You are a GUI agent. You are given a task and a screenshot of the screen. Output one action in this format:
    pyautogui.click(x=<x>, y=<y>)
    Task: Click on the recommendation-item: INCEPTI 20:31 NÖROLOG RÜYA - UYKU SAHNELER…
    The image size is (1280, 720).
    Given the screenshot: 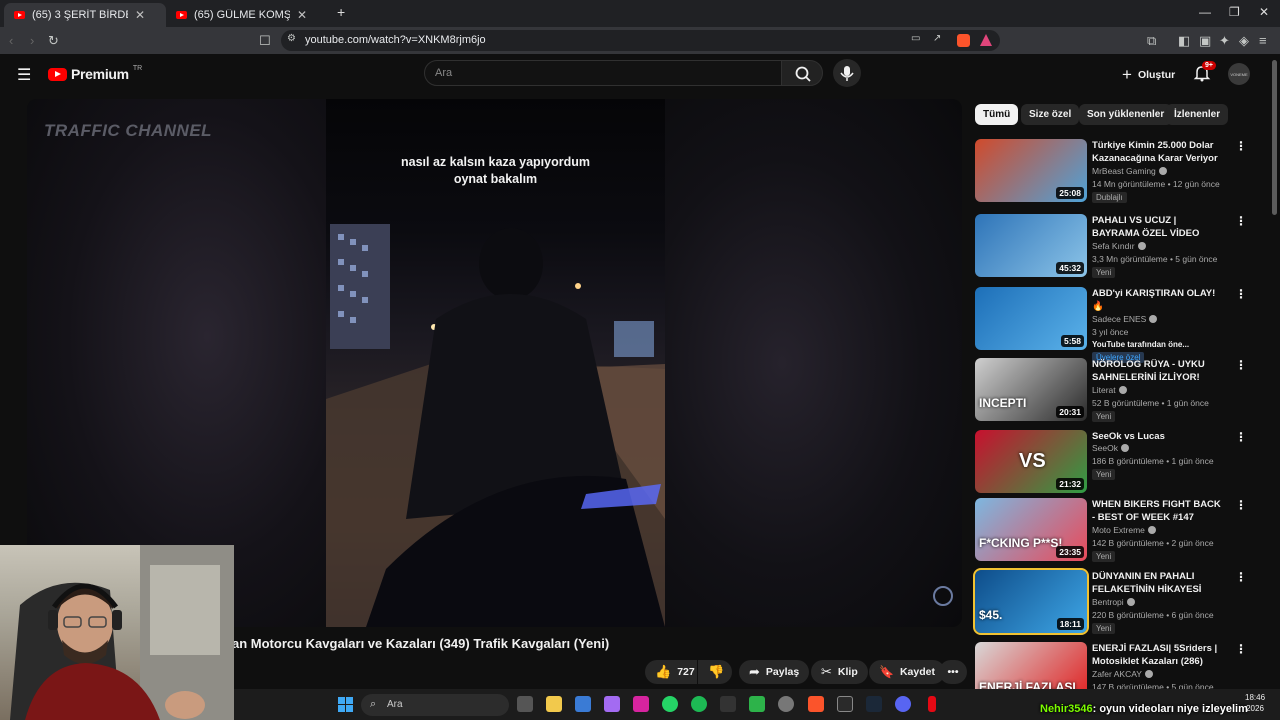 What is the action you would take?
    pyautogui.click(x=1115, y=391)
    